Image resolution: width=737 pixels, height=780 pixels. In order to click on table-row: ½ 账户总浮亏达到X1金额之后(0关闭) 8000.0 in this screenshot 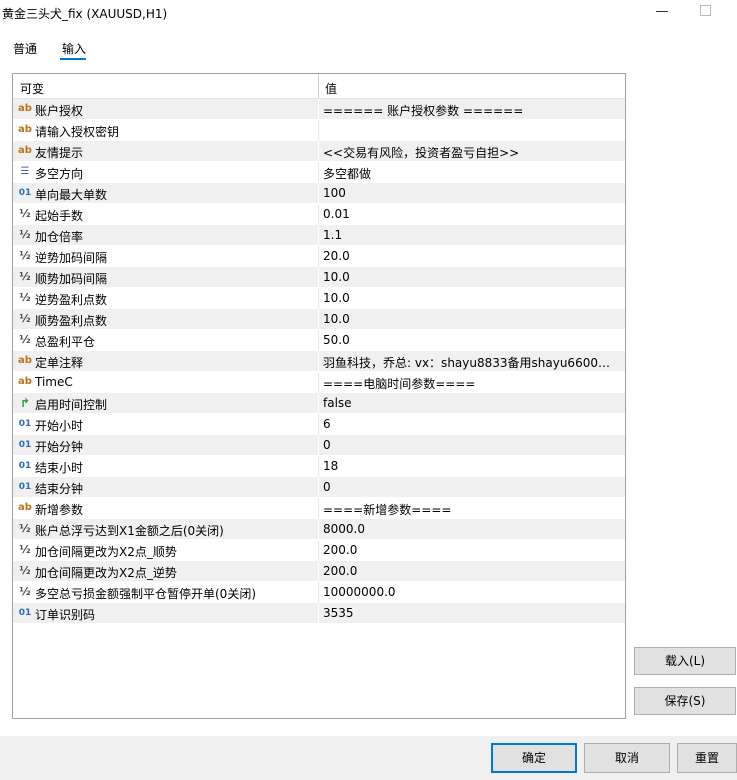, I will do `click(319, 529)`.